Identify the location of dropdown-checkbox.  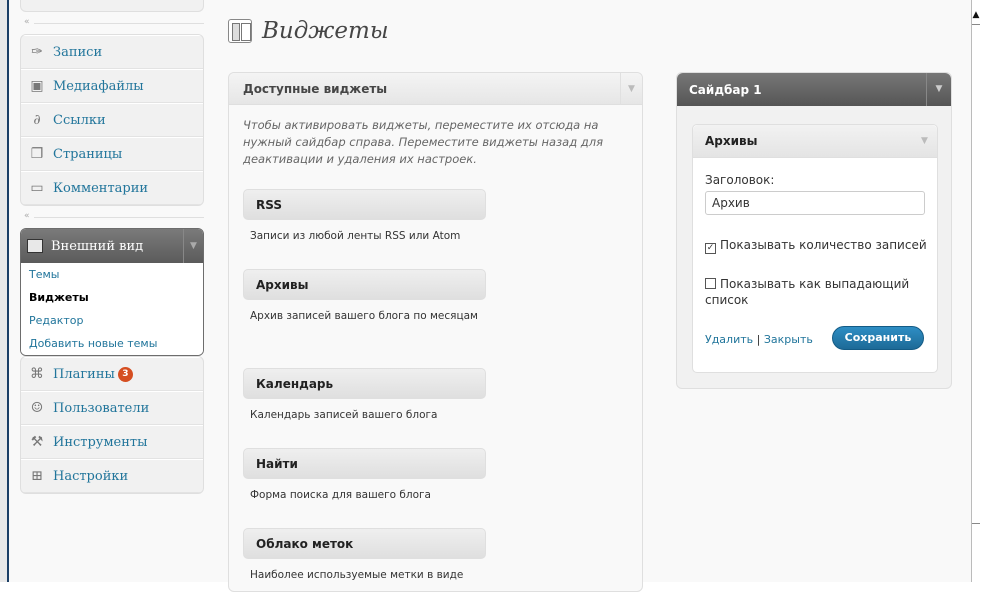
(710, 283).